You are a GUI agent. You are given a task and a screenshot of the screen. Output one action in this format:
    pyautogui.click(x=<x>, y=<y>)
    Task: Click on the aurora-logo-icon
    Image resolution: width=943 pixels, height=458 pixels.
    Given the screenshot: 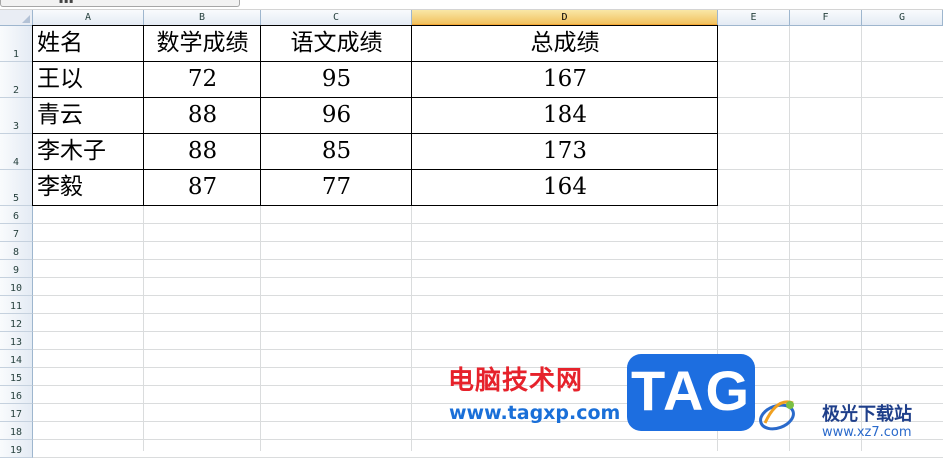 What is the action you would take?
    pyautogui.click(x=777, y=415)
    